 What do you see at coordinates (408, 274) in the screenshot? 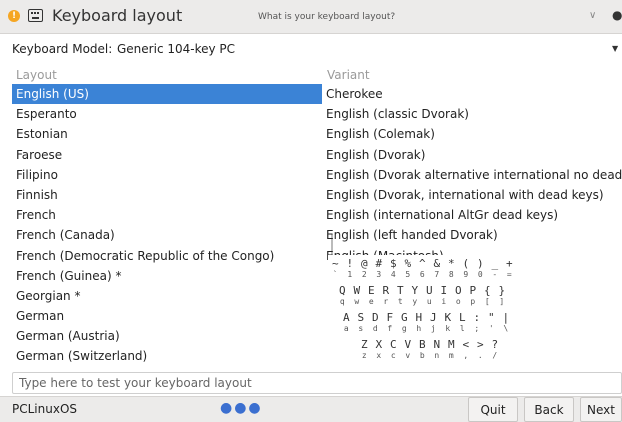
I see `keyboard-key: 5` at bounding box center [408, 274].